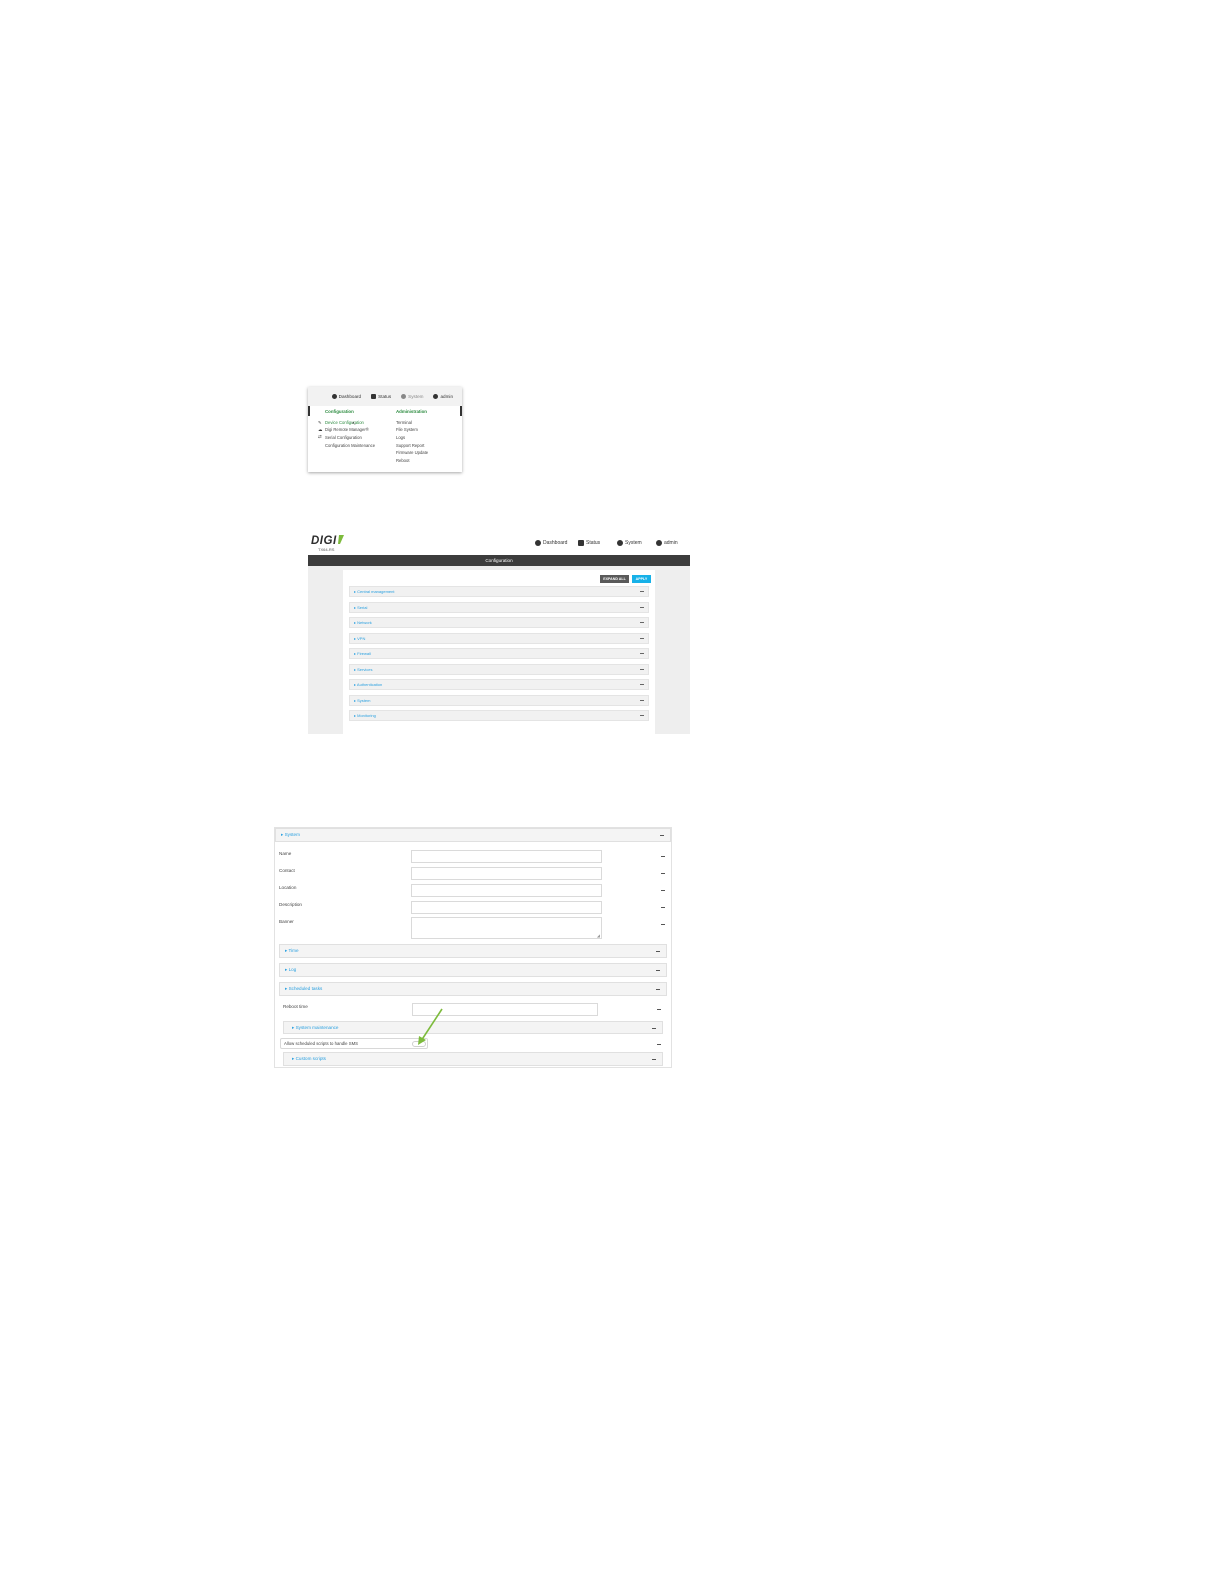 The height and width of the screenshot is (1584, 1224). What do you see at coordinates (641, 579) in the screenshot?
I see `apply-button: APPLY` at bounding box center [641, 579].